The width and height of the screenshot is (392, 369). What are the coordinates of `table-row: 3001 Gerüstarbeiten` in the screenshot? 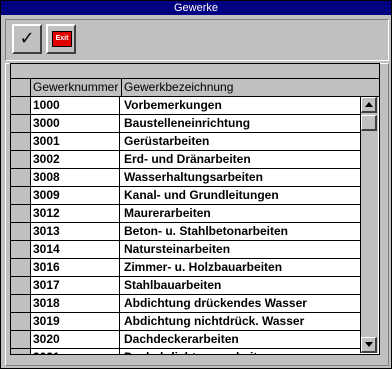 It's located at (185, 142).